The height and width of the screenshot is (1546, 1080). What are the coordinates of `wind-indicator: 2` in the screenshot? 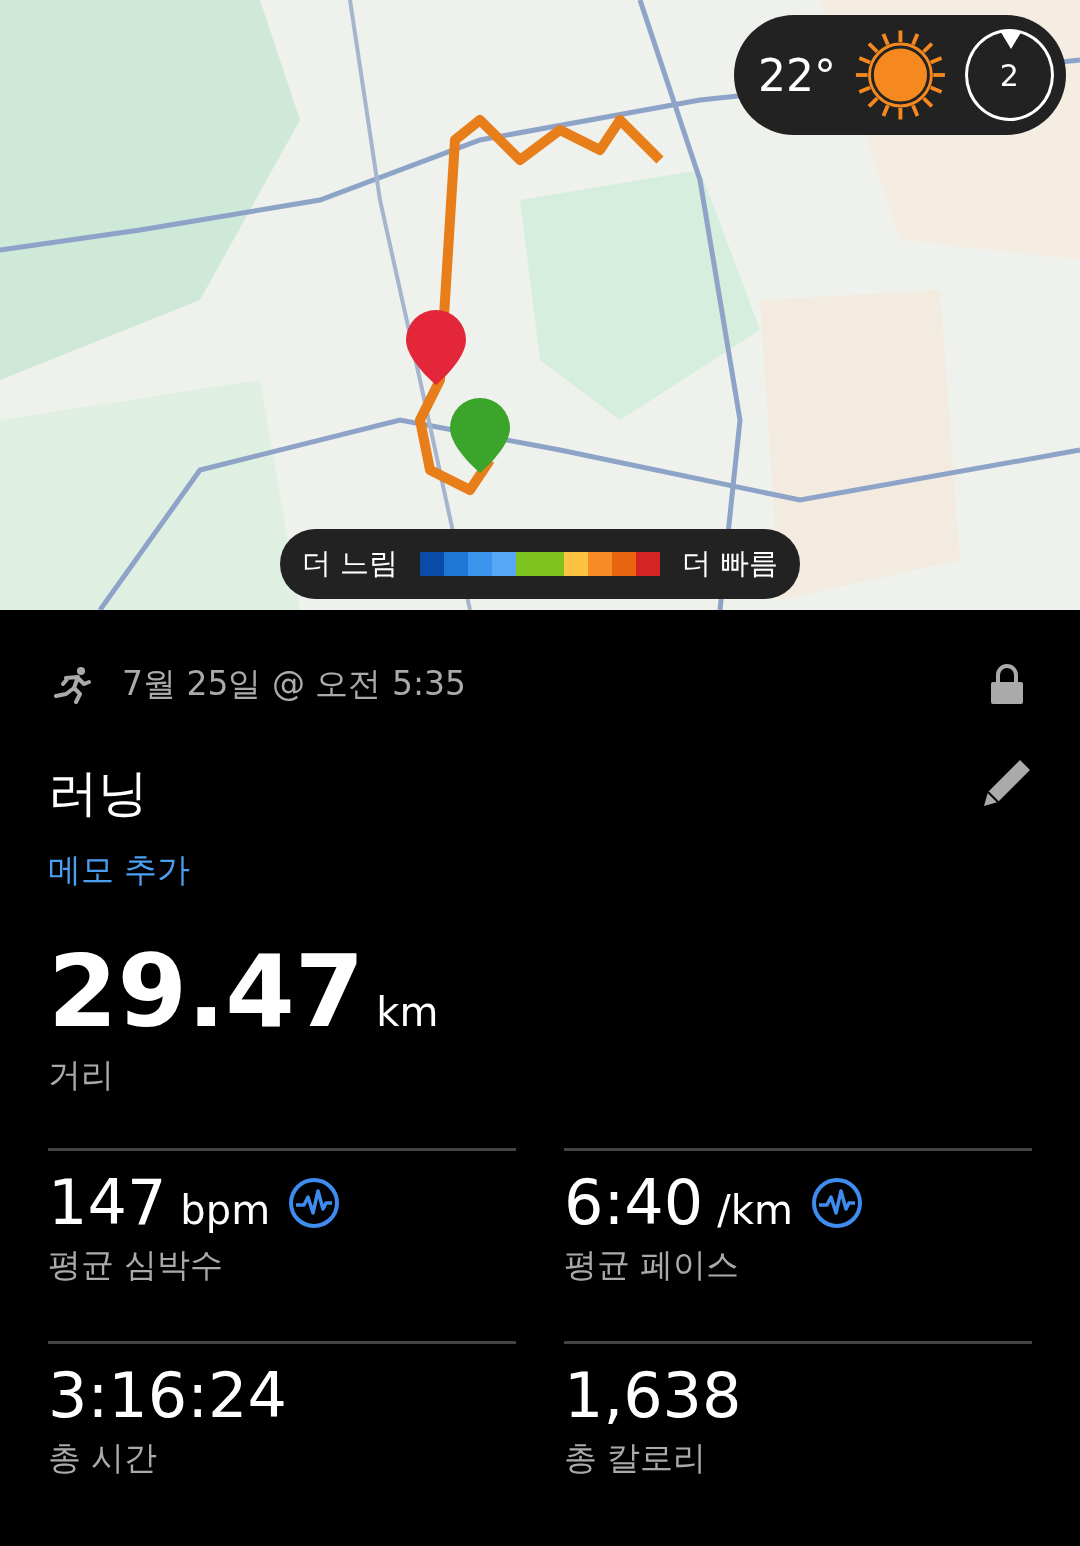 It's located at (1009, 75).